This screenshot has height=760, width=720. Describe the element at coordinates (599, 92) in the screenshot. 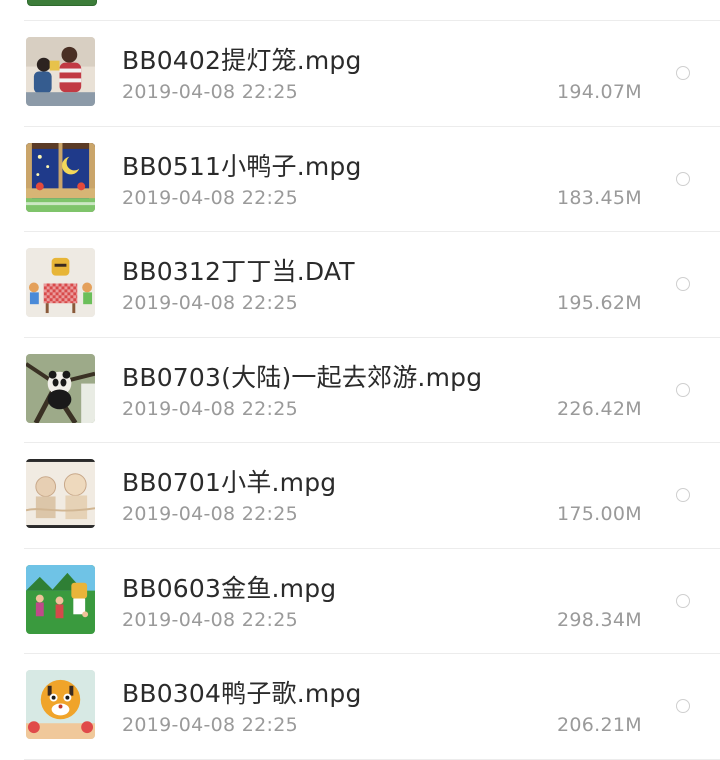

I see `file-size: 194.07M` at that location.